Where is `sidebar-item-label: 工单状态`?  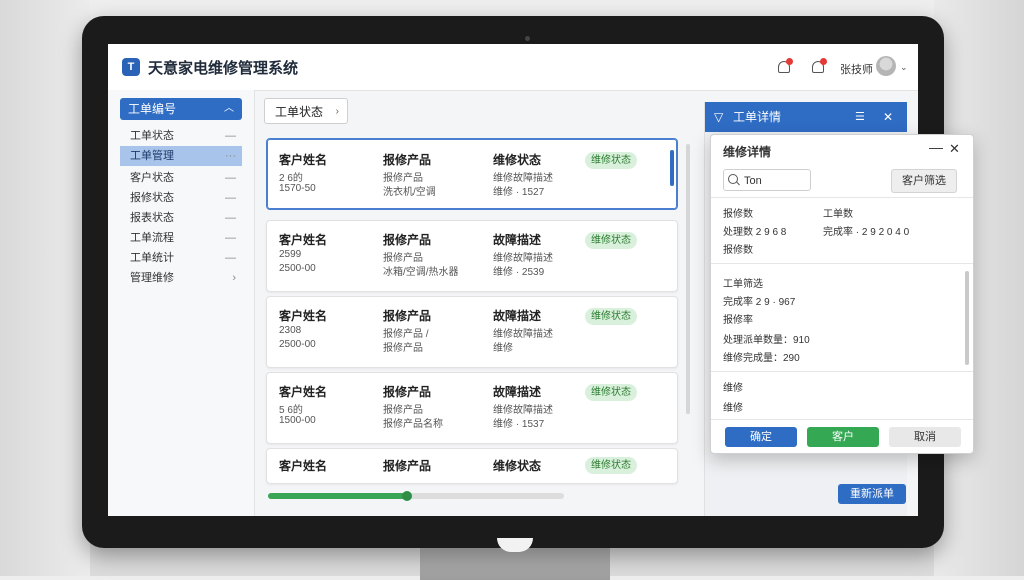 sidebar-item-label: 工单状态 is located at coordinates (152, 136).